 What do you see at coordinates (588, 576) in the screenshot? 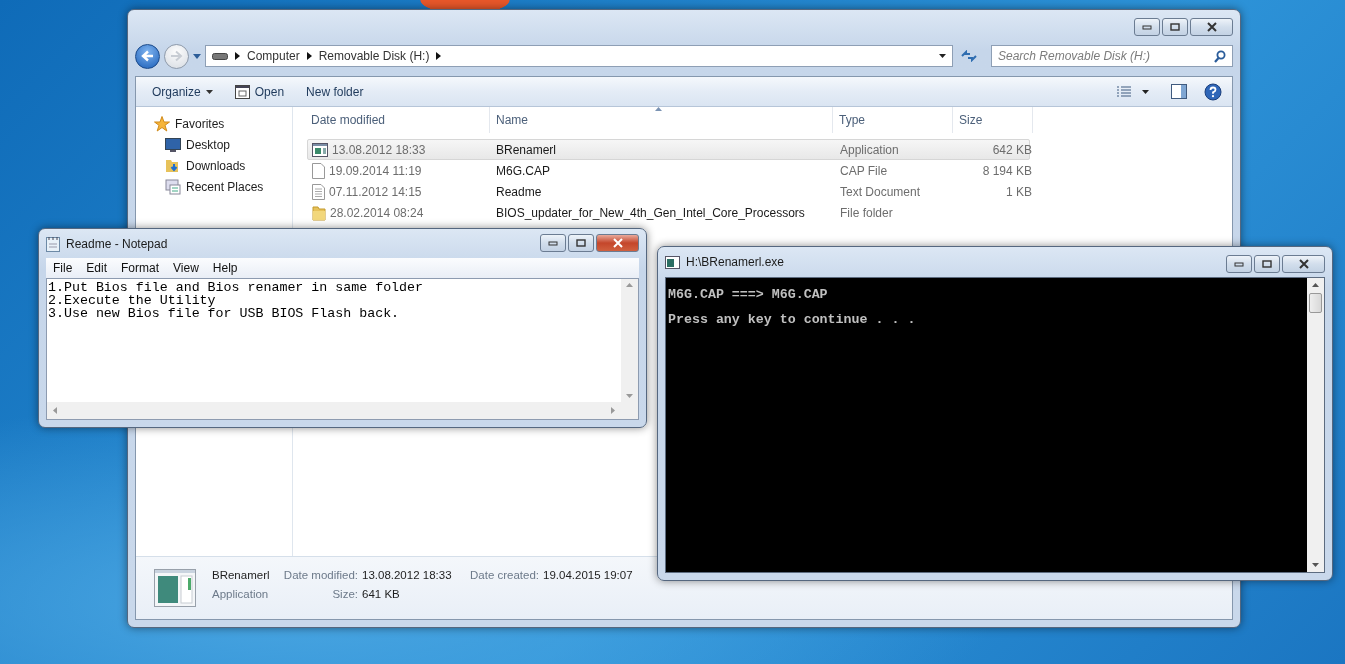
I see `detail-value: 19.04.2015 19:07` at bounding box center [588, 576].